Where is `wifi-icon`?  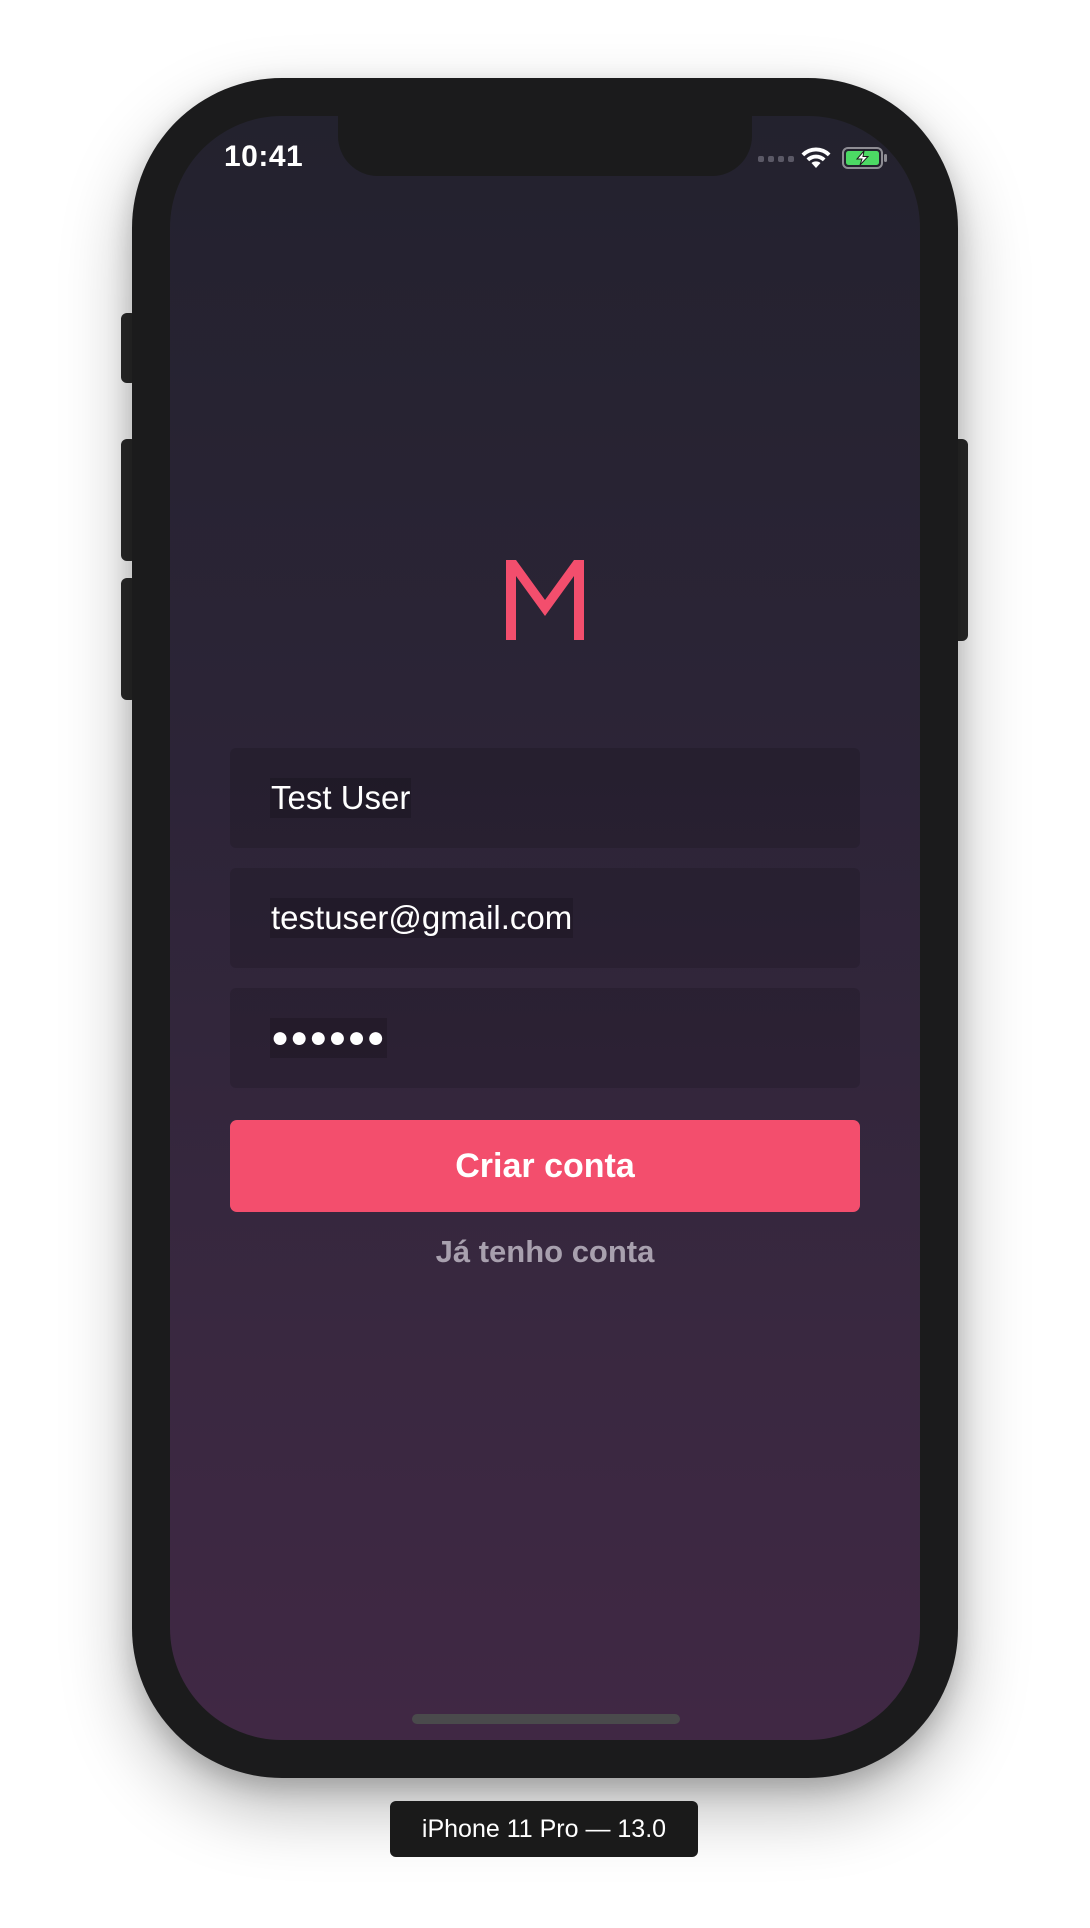
wifi-icon is located at coordinates (816, 157).